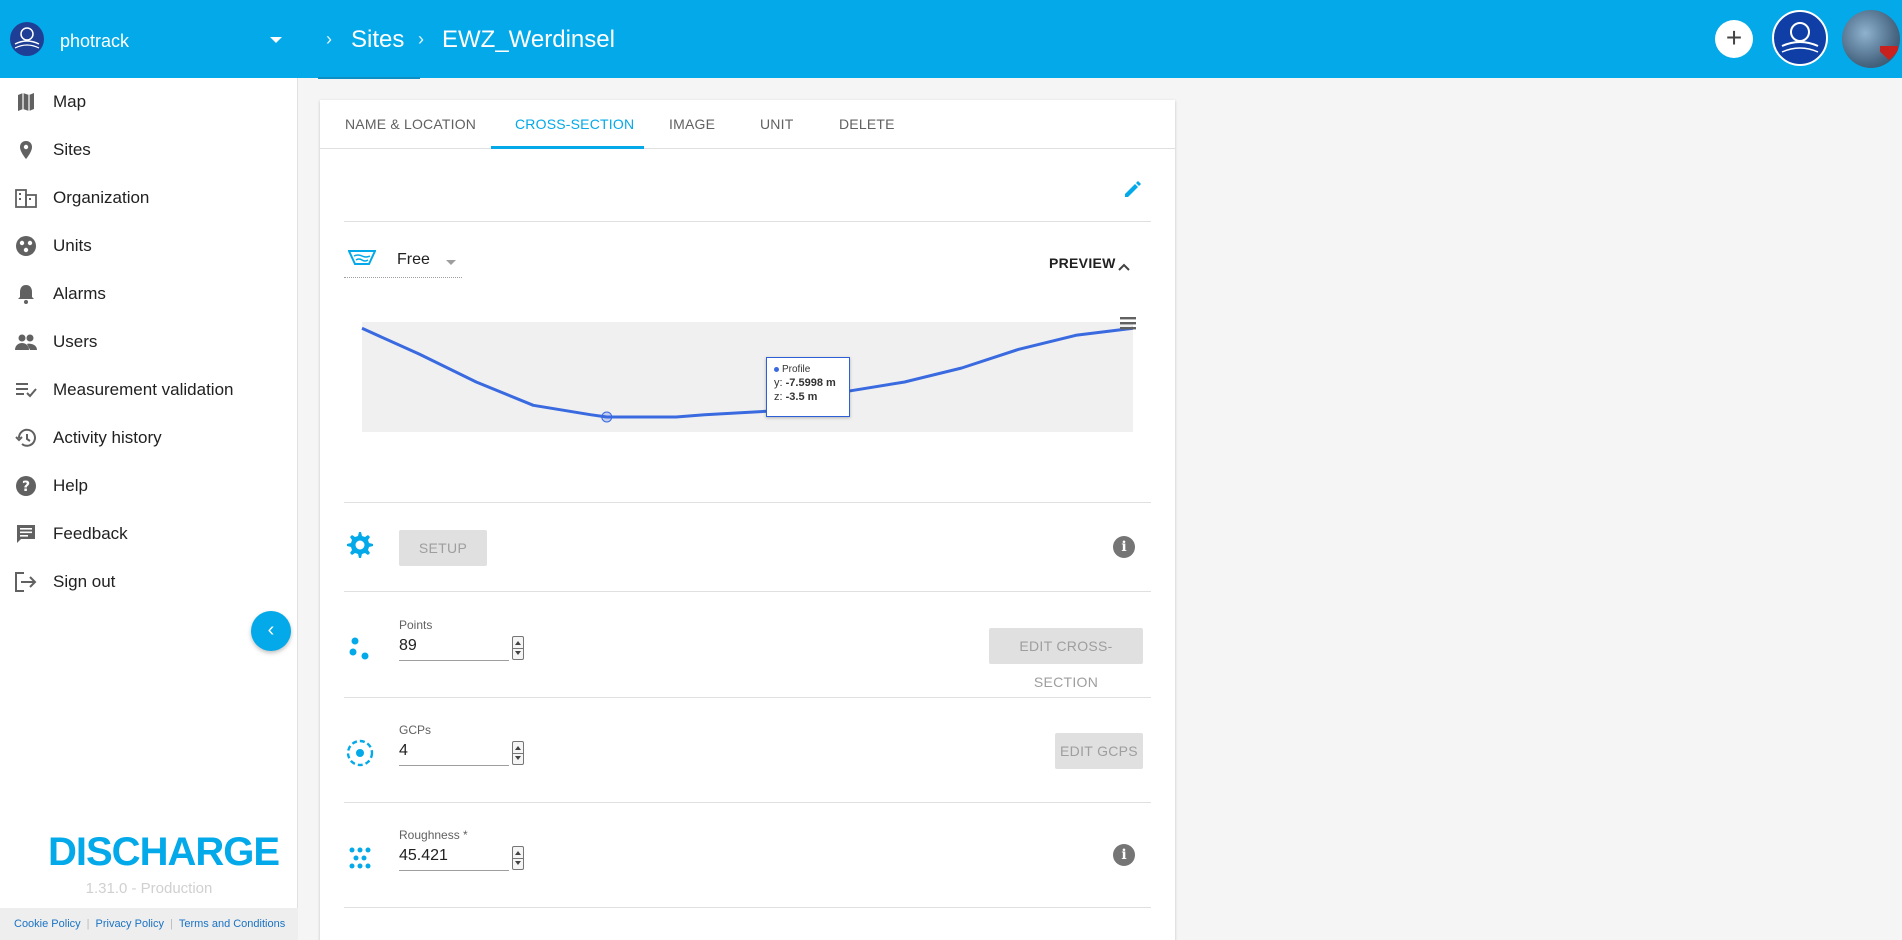  I want to click on tooltip-y-value: -7.5998 m, so click(810, 383).